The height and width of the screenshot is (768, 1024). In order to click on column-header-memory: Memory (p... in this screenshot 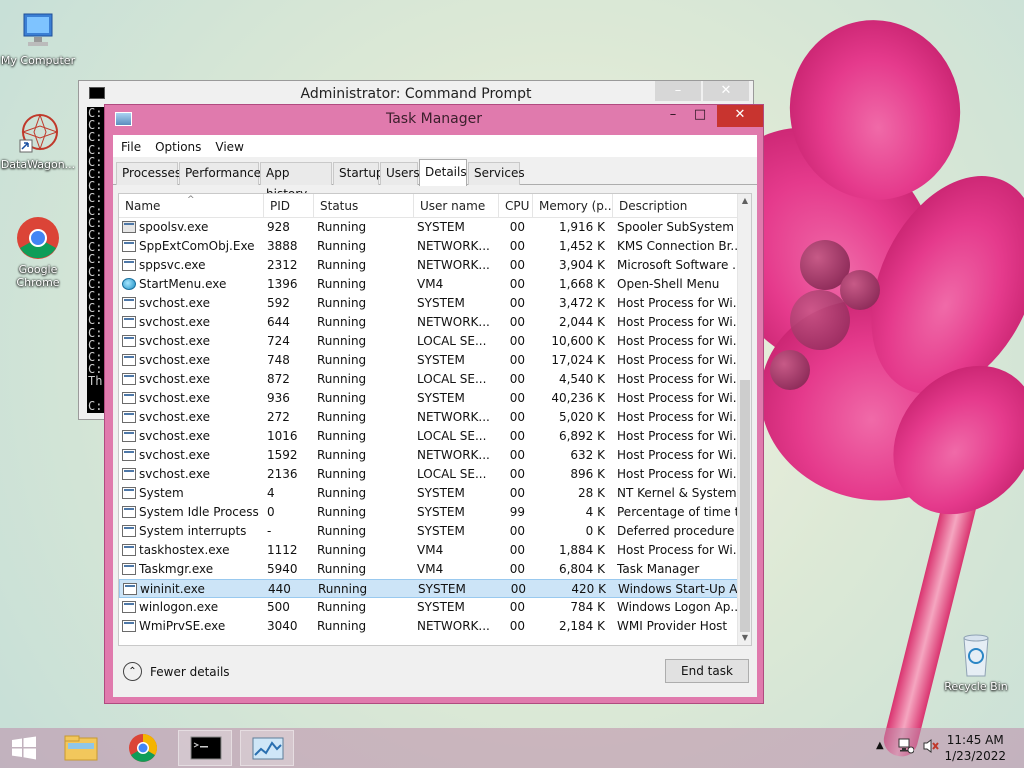, I will do `click(573, 206)`.